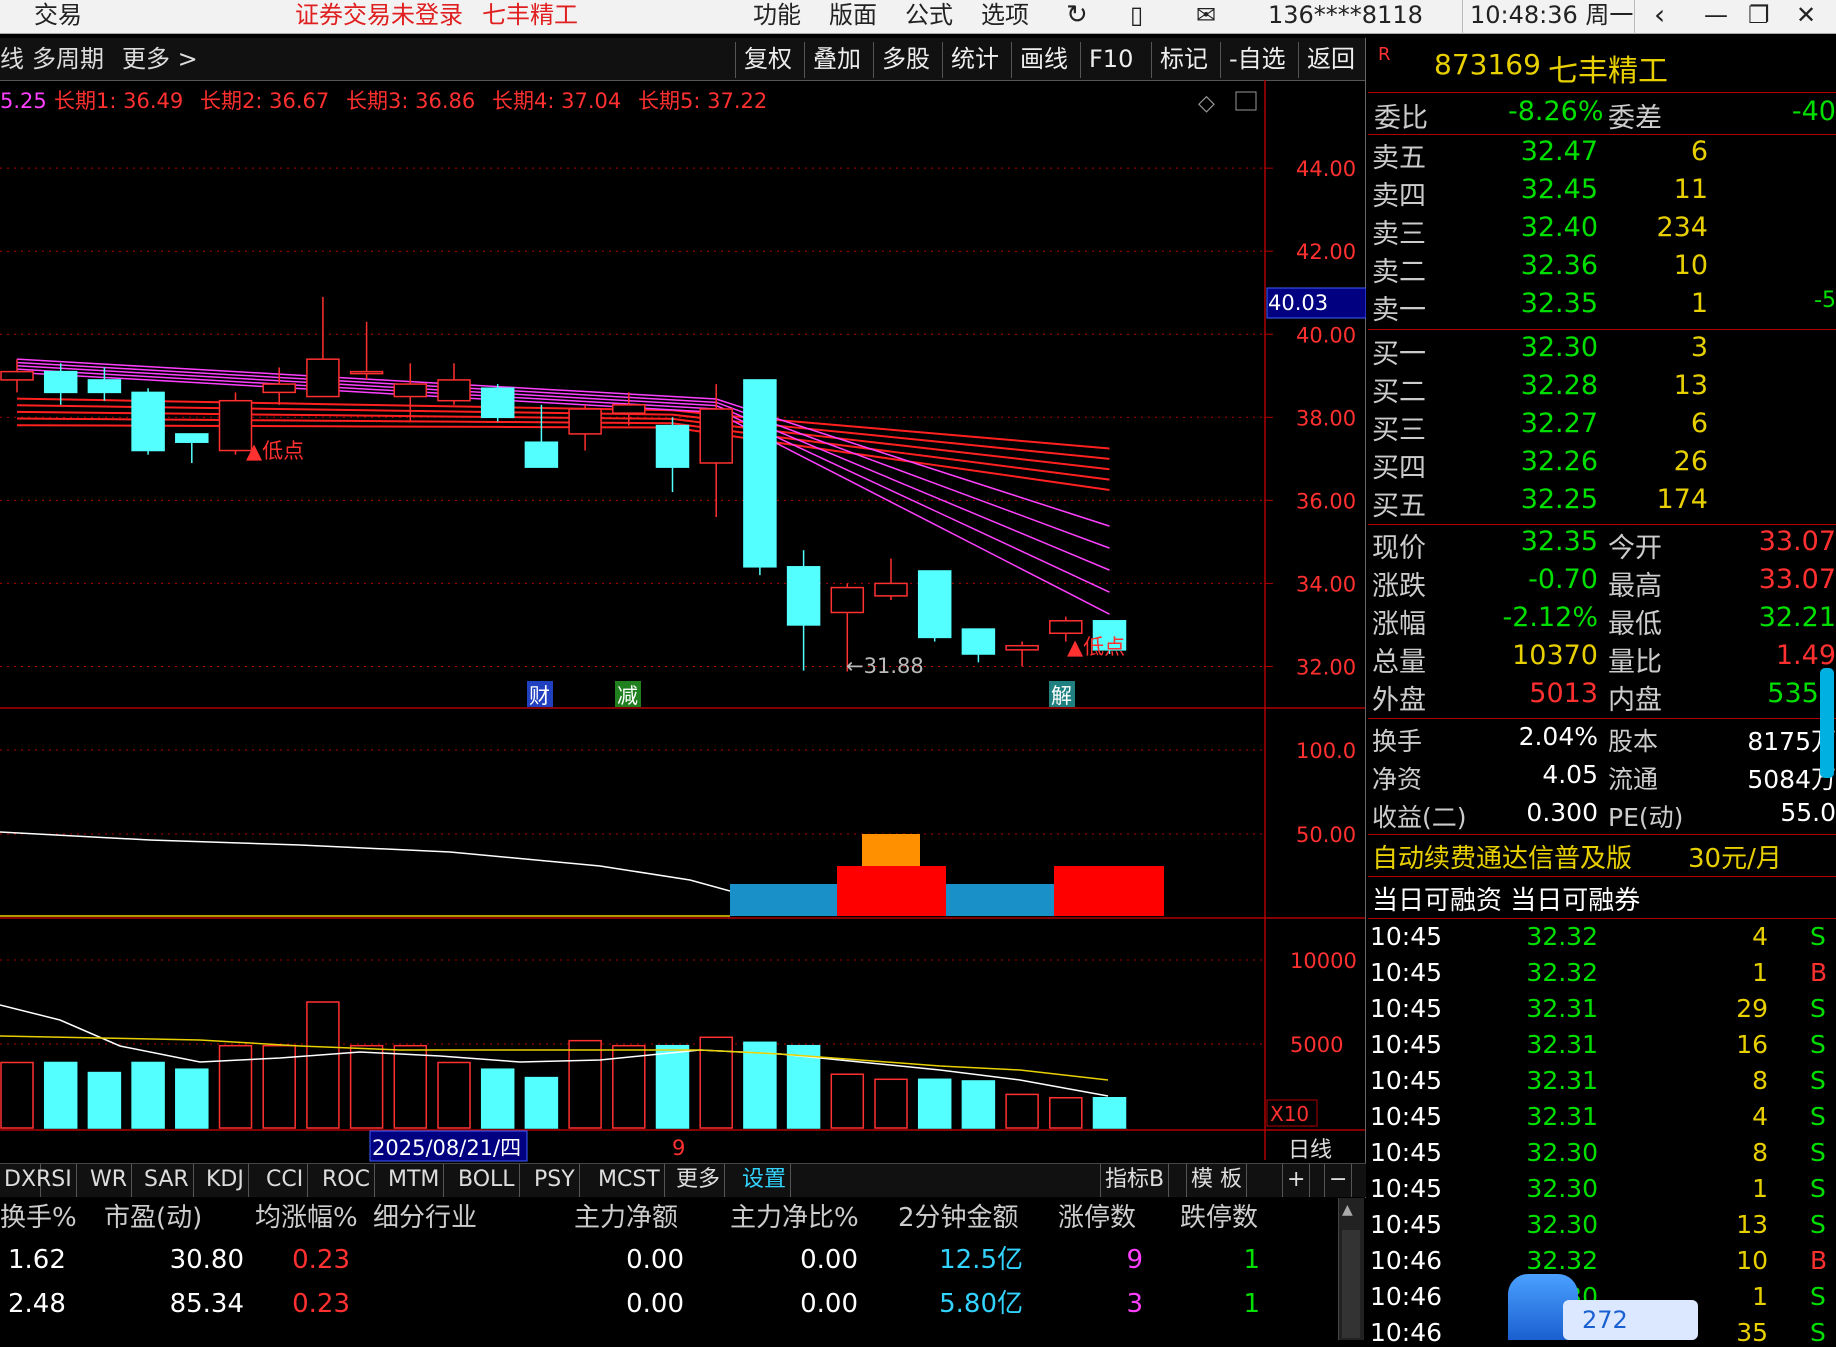 This screenshot has height=1347, width=1836. Describe the element at coordinates (1760, 1116) in the screenshot. I see `tick-volume: 4` at that location.